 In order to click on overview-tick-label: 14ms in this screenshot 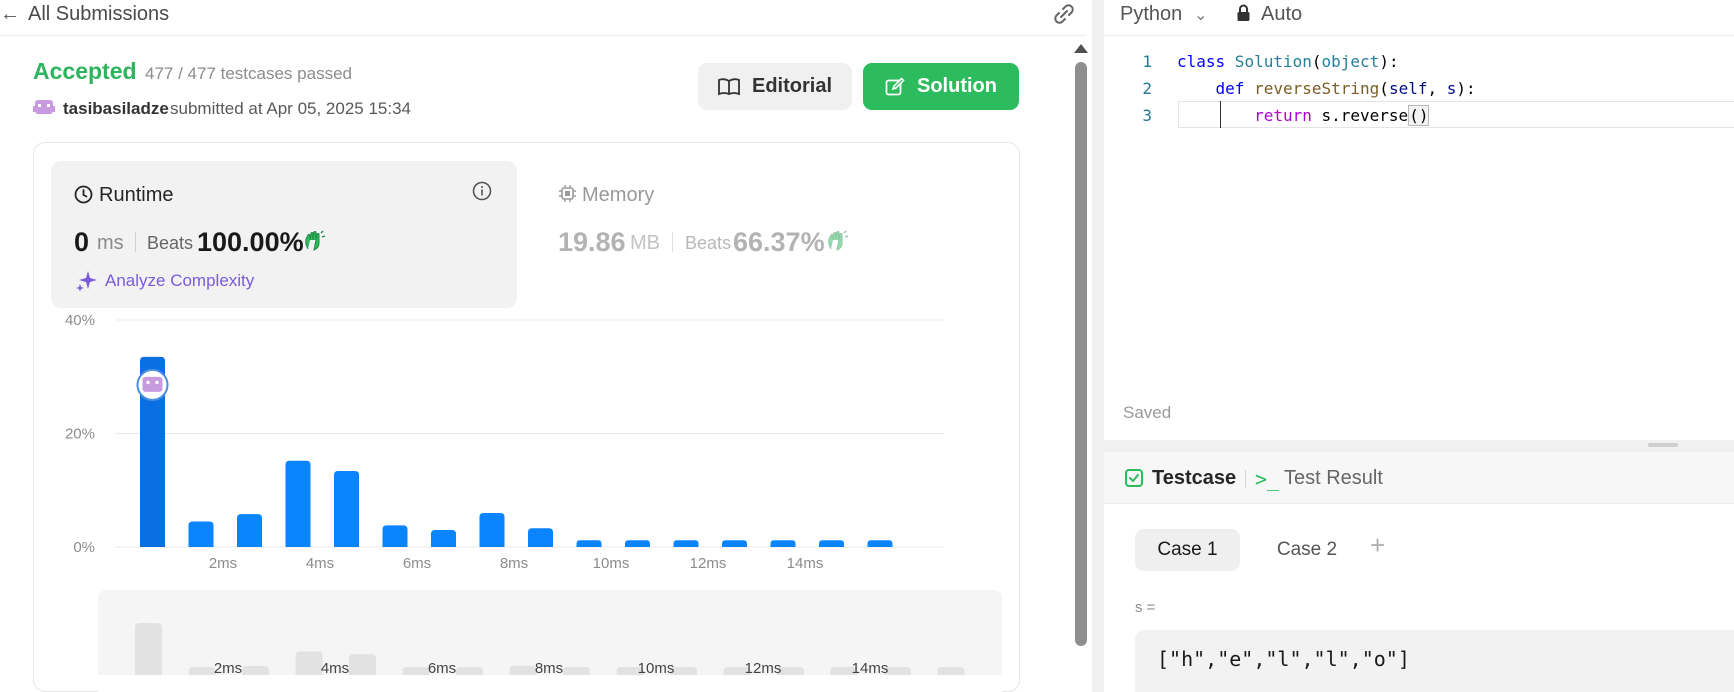, I will do `click(870, 668)`.